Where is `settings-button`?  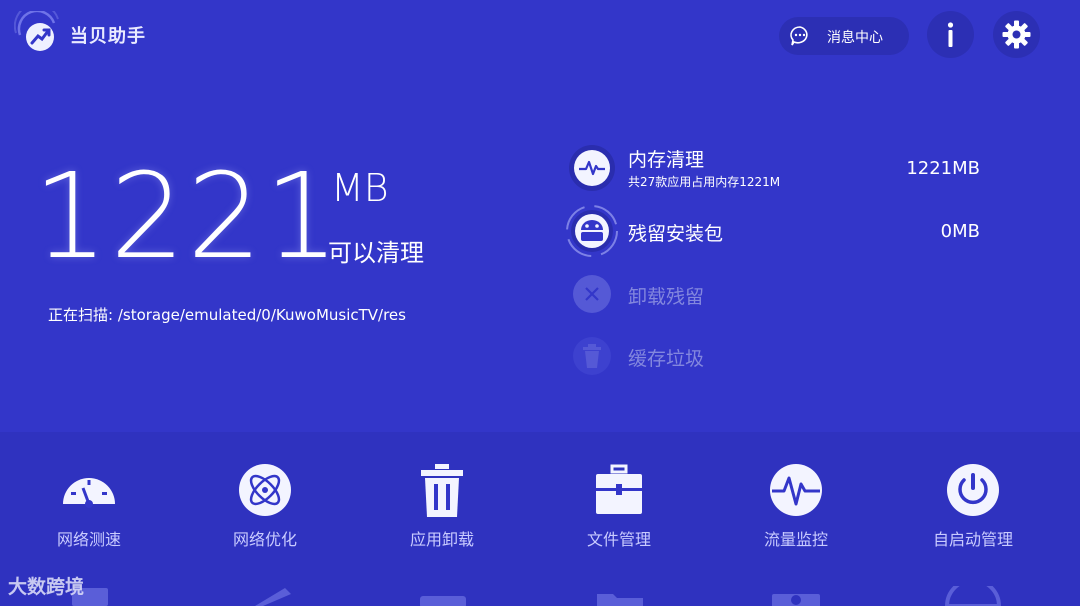
settings-button is located at coordinates (1016, 34).